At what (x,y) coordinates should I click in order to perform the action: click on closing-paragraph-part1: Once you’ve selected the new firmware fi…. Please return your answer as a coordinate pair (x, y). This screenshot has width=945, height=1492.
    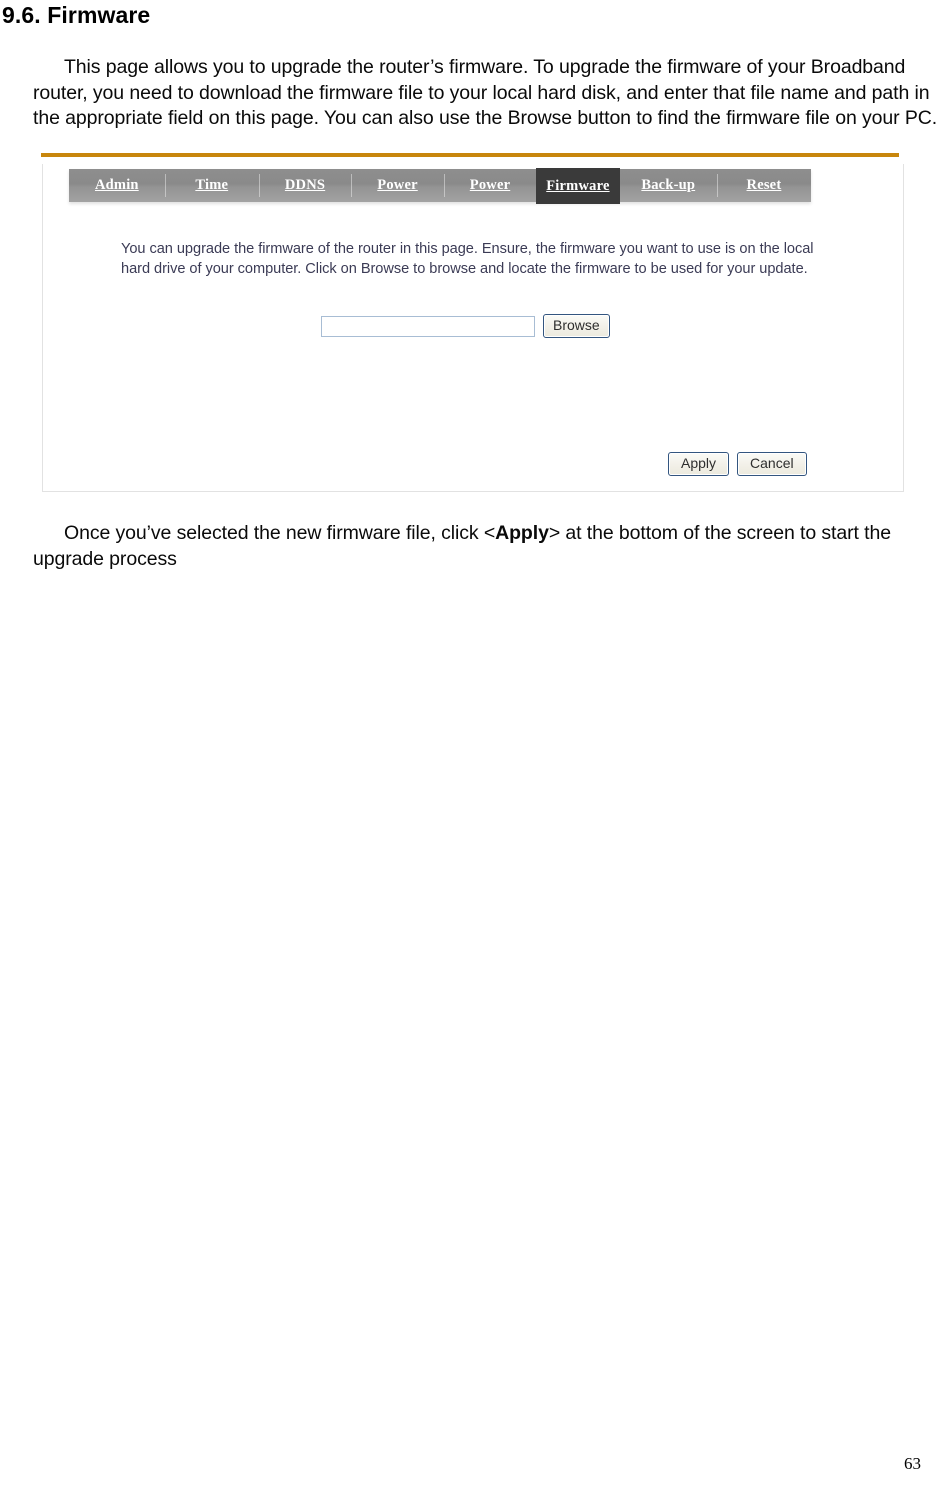
    Looking at the image, I should click on (280, 533).